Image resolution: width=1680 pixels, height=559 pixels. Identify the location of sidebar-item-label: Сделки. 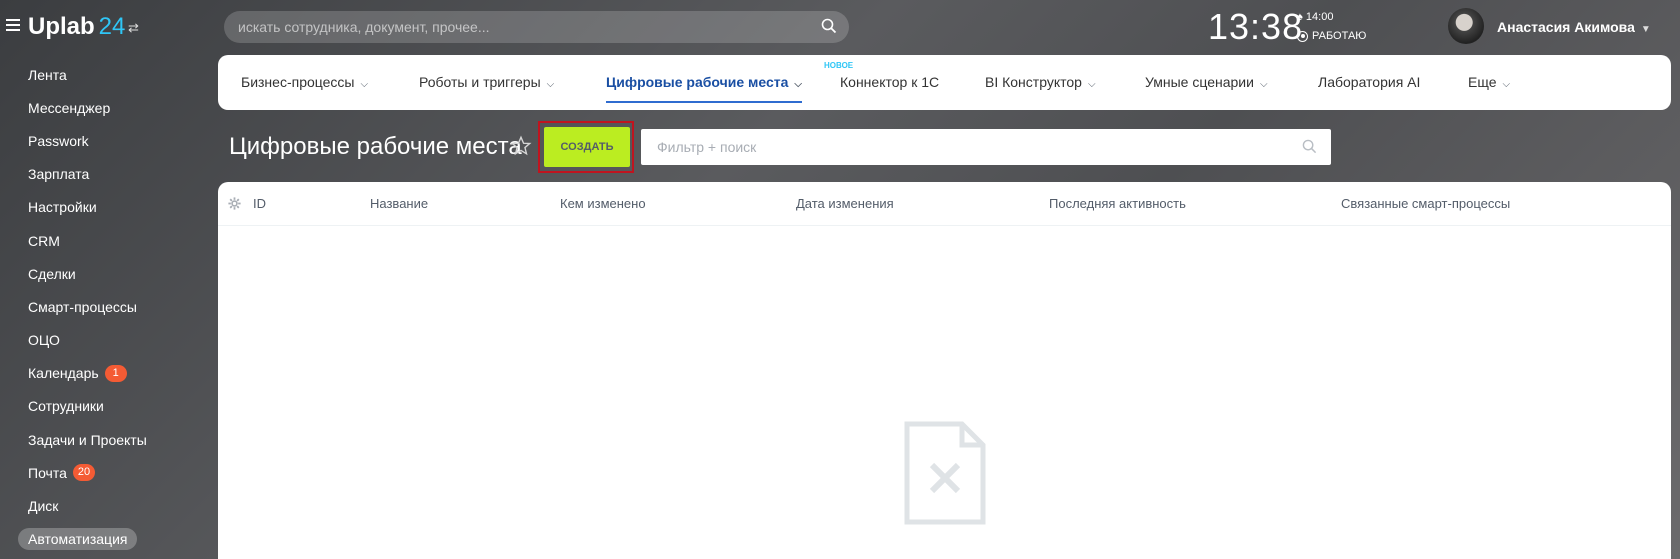
(52, 273).